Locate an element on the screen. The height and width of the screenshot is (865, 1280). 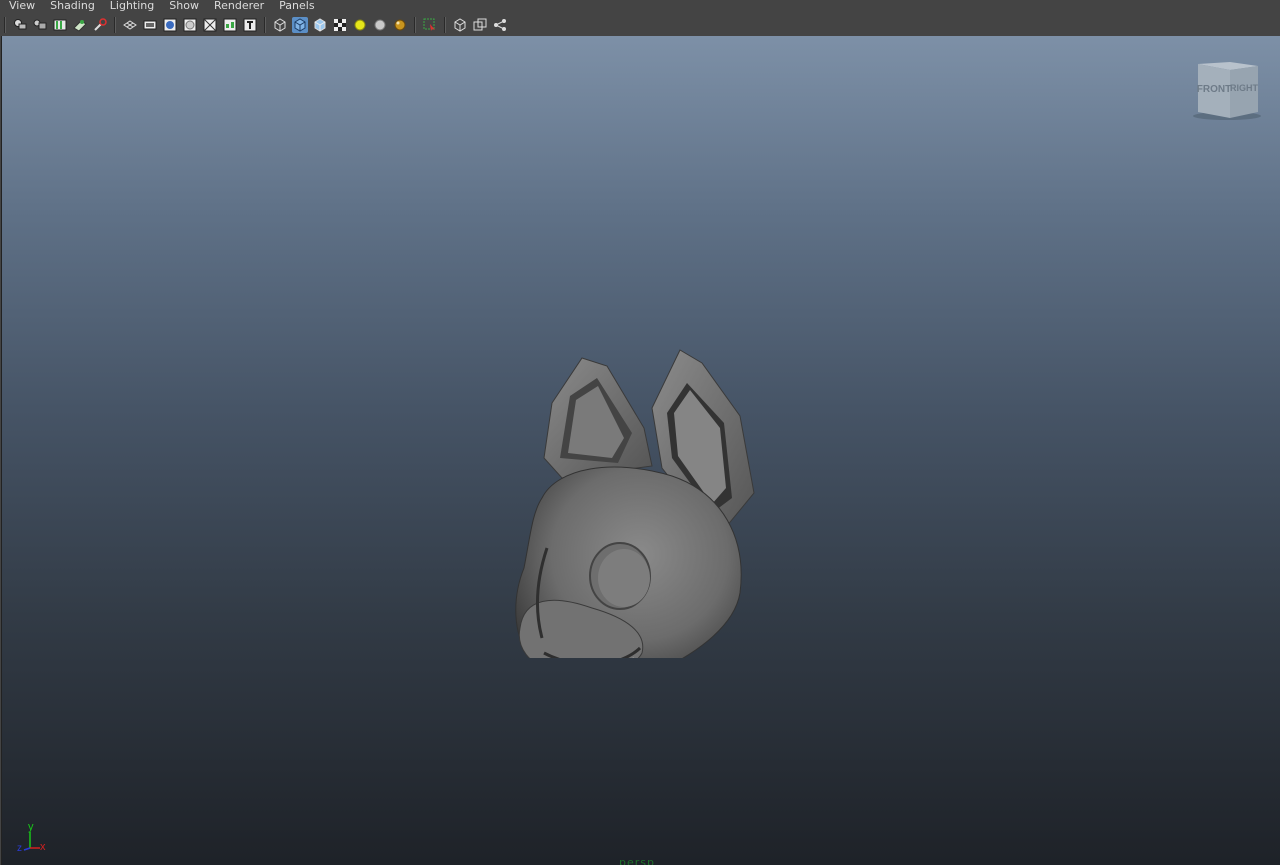
viewcube: FRONT RIGHT is located at coordinates (1227, 92).